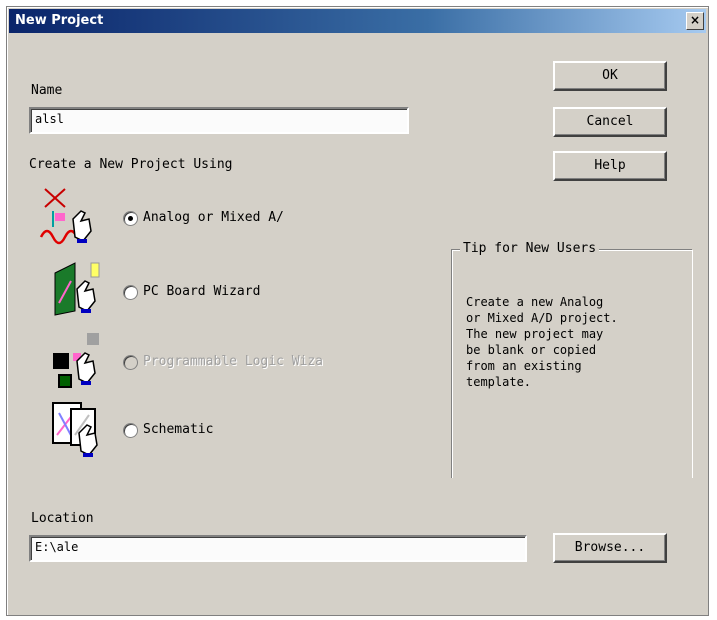 The width and height of the screenshot is (717, 620). What do you see at coordinates (530, 248) in the screenshot?
I see `tip-title: Tip for New Users` at bounding box center [530, 248].